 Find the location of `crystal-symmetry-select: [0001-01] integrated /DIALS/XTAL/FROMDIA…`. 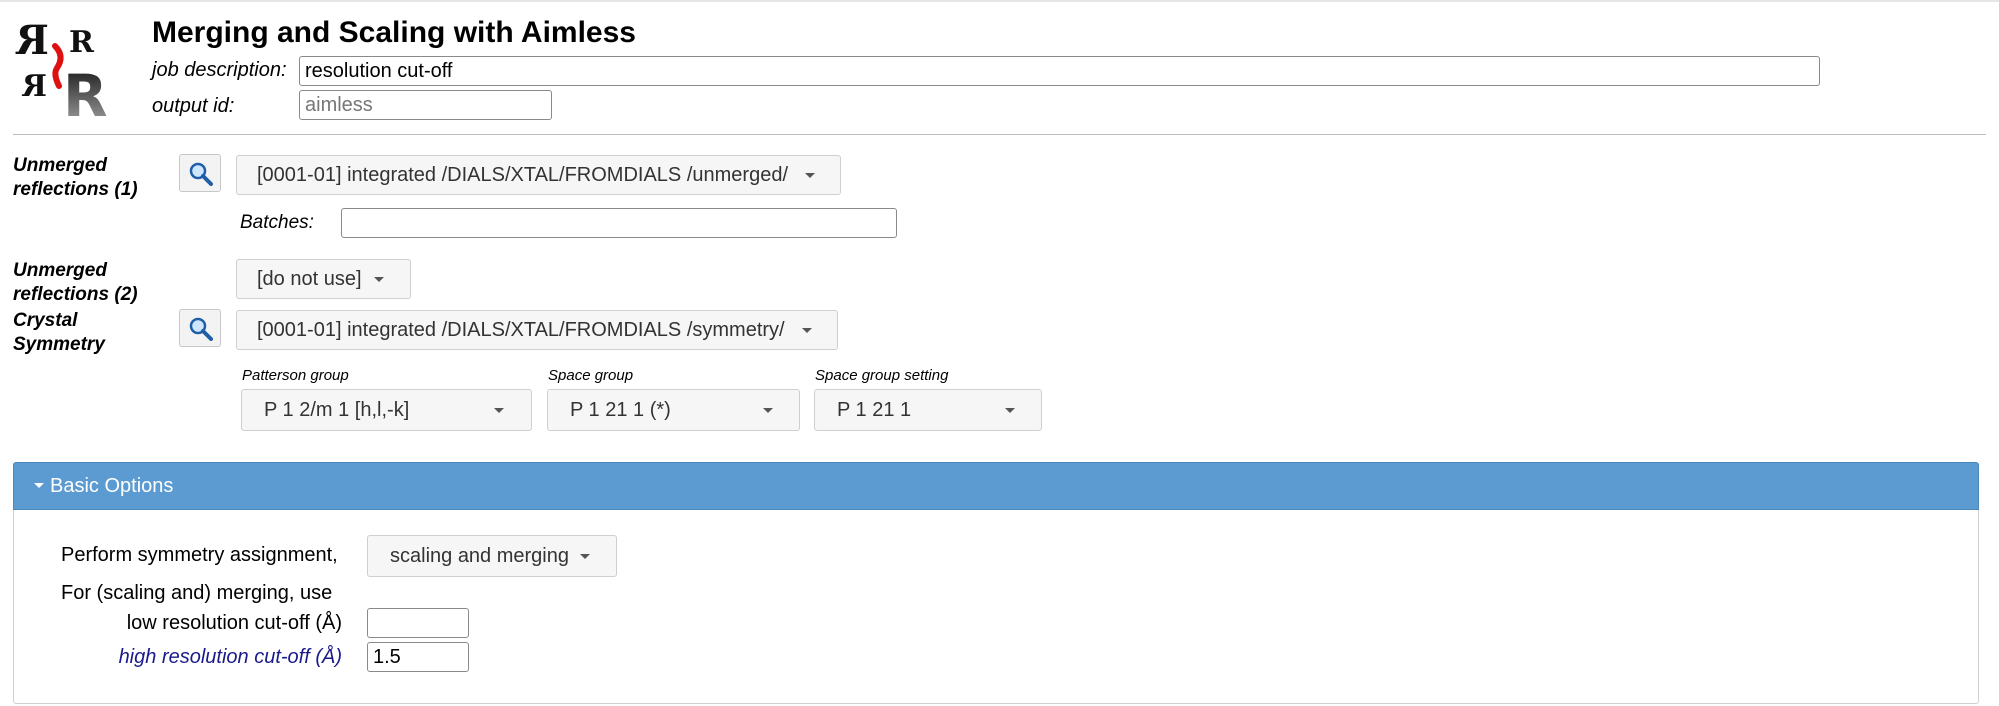

crystal-symmetry-select: [0001-01] integrated /DIALS/XTAL/FROMDIA… is located at coordinates (537, 330).